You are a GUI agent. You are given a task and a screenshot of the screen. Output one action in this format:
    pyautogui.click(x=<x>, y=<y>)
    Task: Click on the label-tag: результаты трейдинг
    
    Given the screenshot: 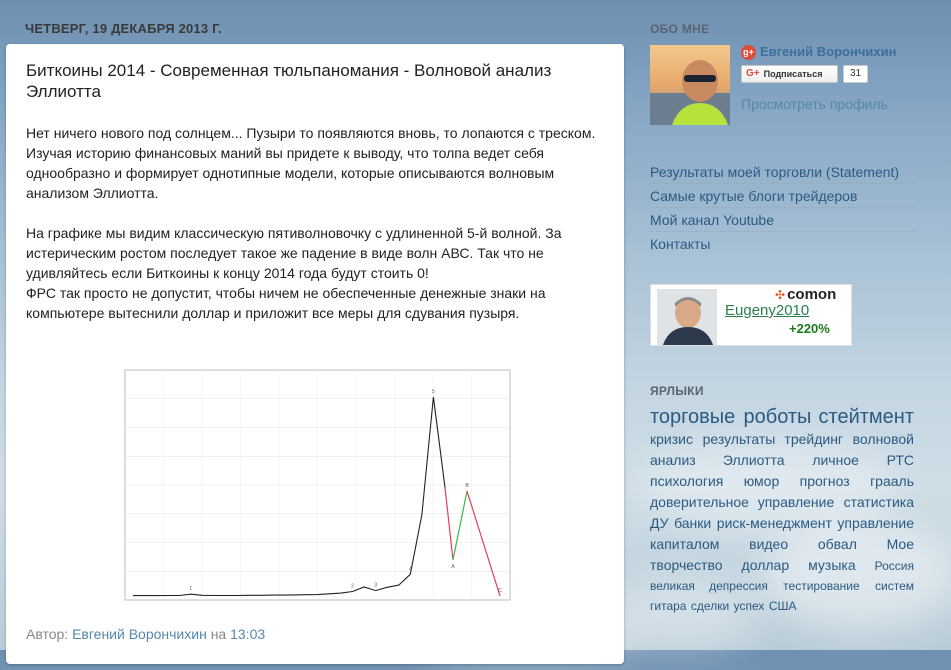 What is the action you would take?
    pyautogui.click(x=773, y=439)
    